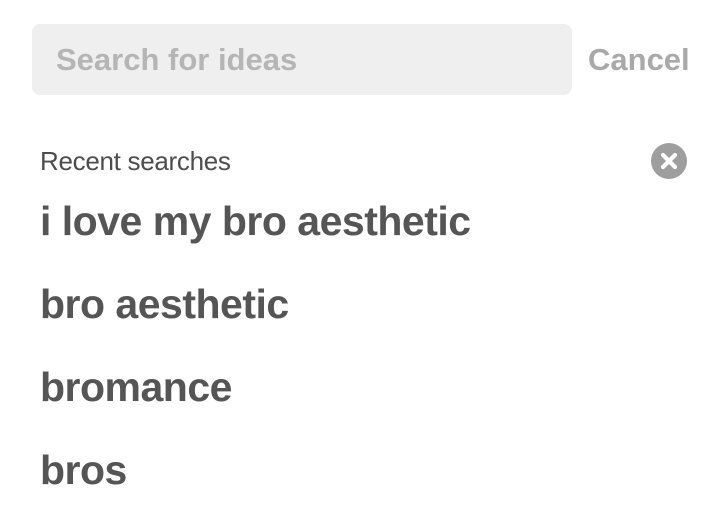 This screenshot has height=514, width=720. I want to click on close-circle-icon, so click(669, 161).